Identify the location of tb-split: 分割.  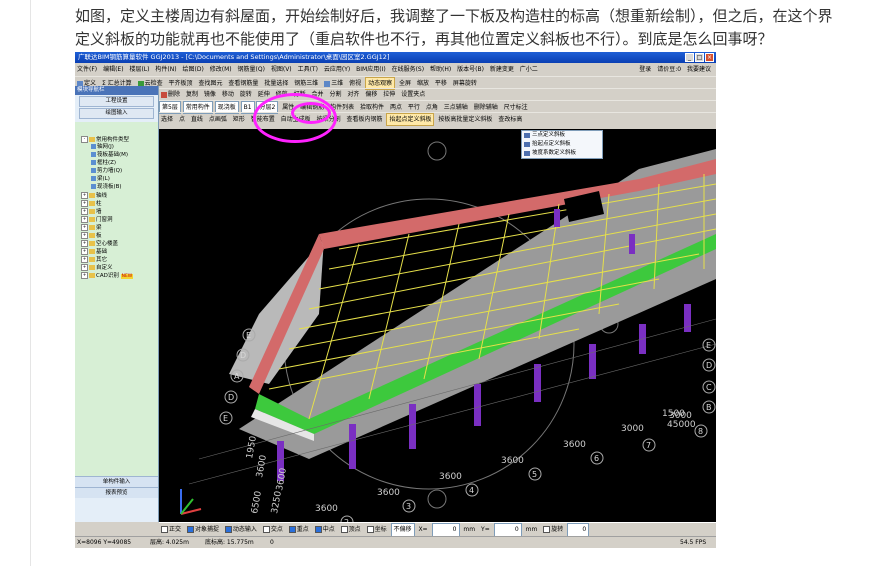
(335, 94).